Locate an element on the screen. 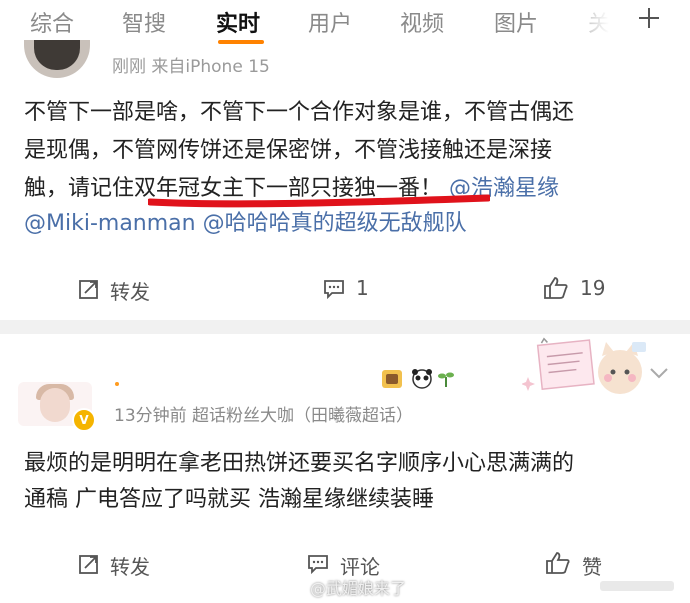 The width and height of the screenshot is (690, 603). badge-icons is located at coordinates (418, 379).